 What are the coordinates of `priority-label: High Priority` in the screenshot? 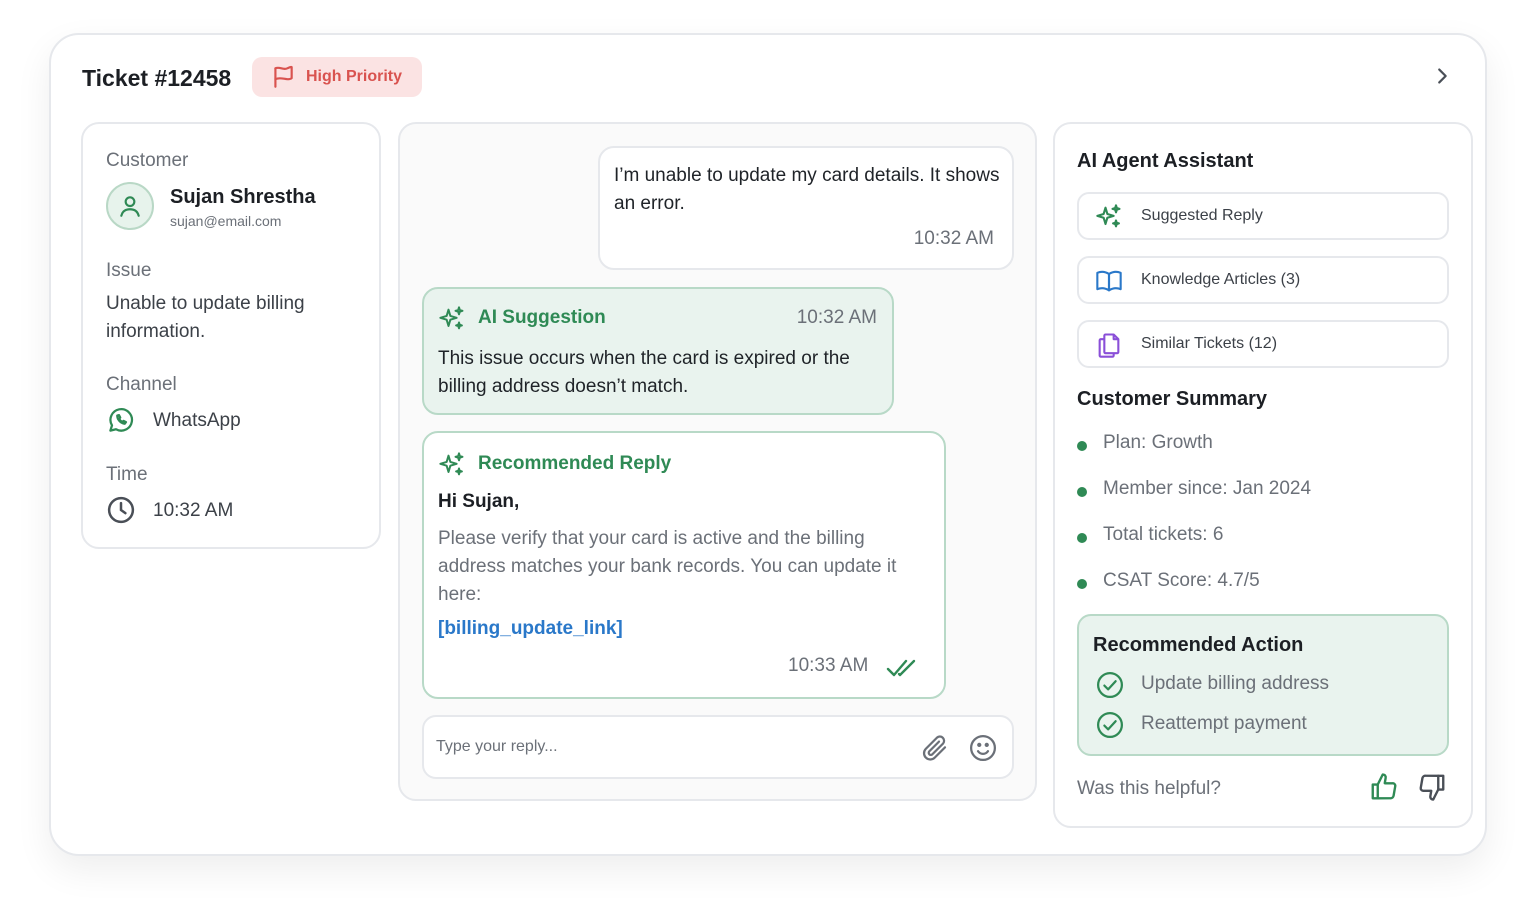 It's located at (354, 76).